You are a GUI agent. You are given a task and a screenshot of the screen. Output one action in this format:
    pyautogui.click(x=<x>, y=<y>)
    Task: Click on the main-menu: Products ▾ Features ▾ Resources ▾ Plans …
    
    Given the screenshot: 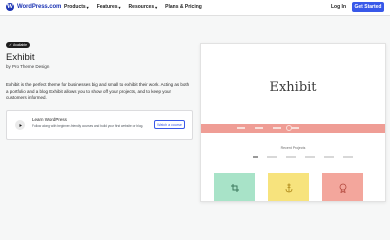 What is the action you would take?
    pyautogui.click(x=133, y=7)
    